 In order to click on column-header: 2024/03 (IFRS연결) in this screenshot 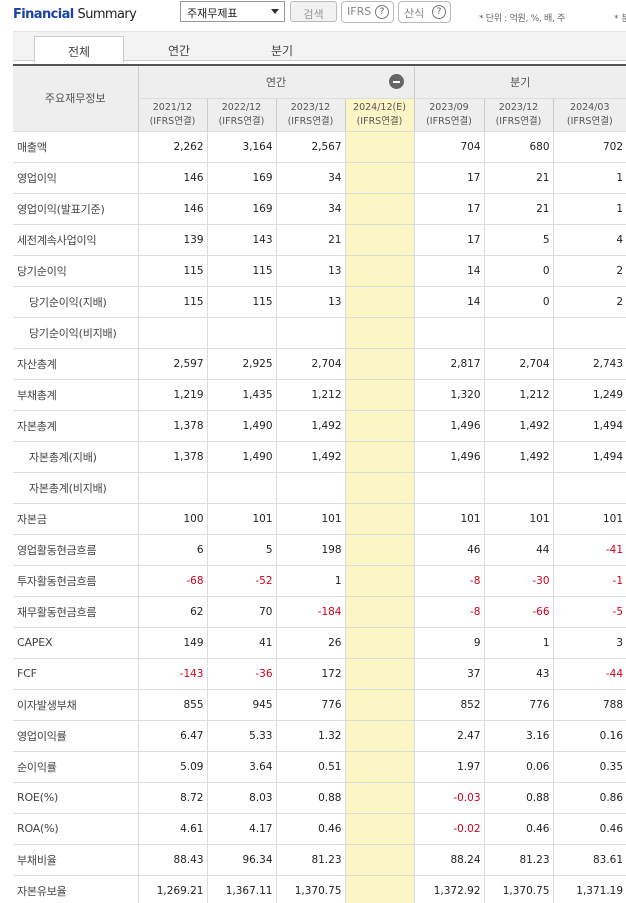, I will do `click(589, 115)`.